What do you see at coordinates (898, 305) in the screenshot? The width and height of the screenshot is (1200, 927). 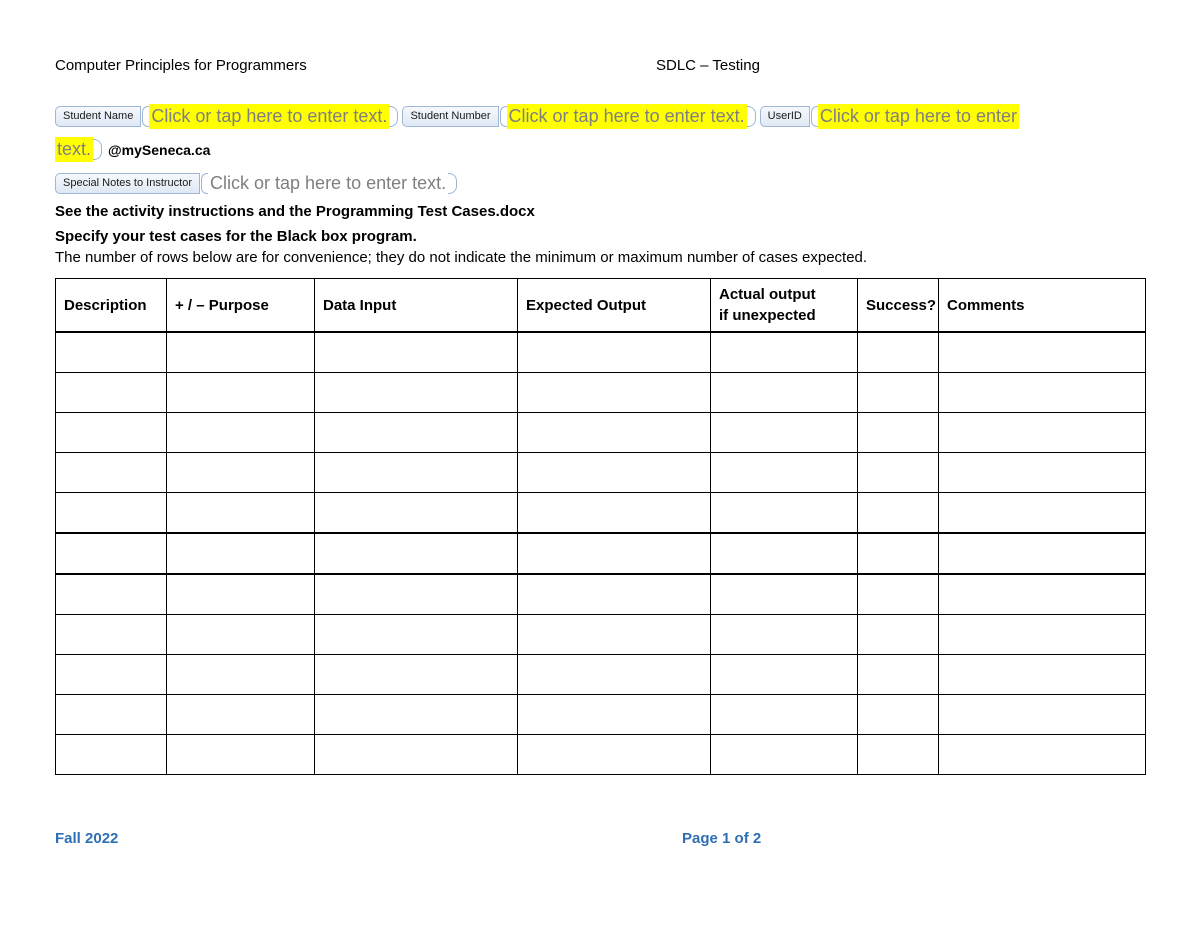 I see `column-header-success: Success?` at bounding box center [898, 305].